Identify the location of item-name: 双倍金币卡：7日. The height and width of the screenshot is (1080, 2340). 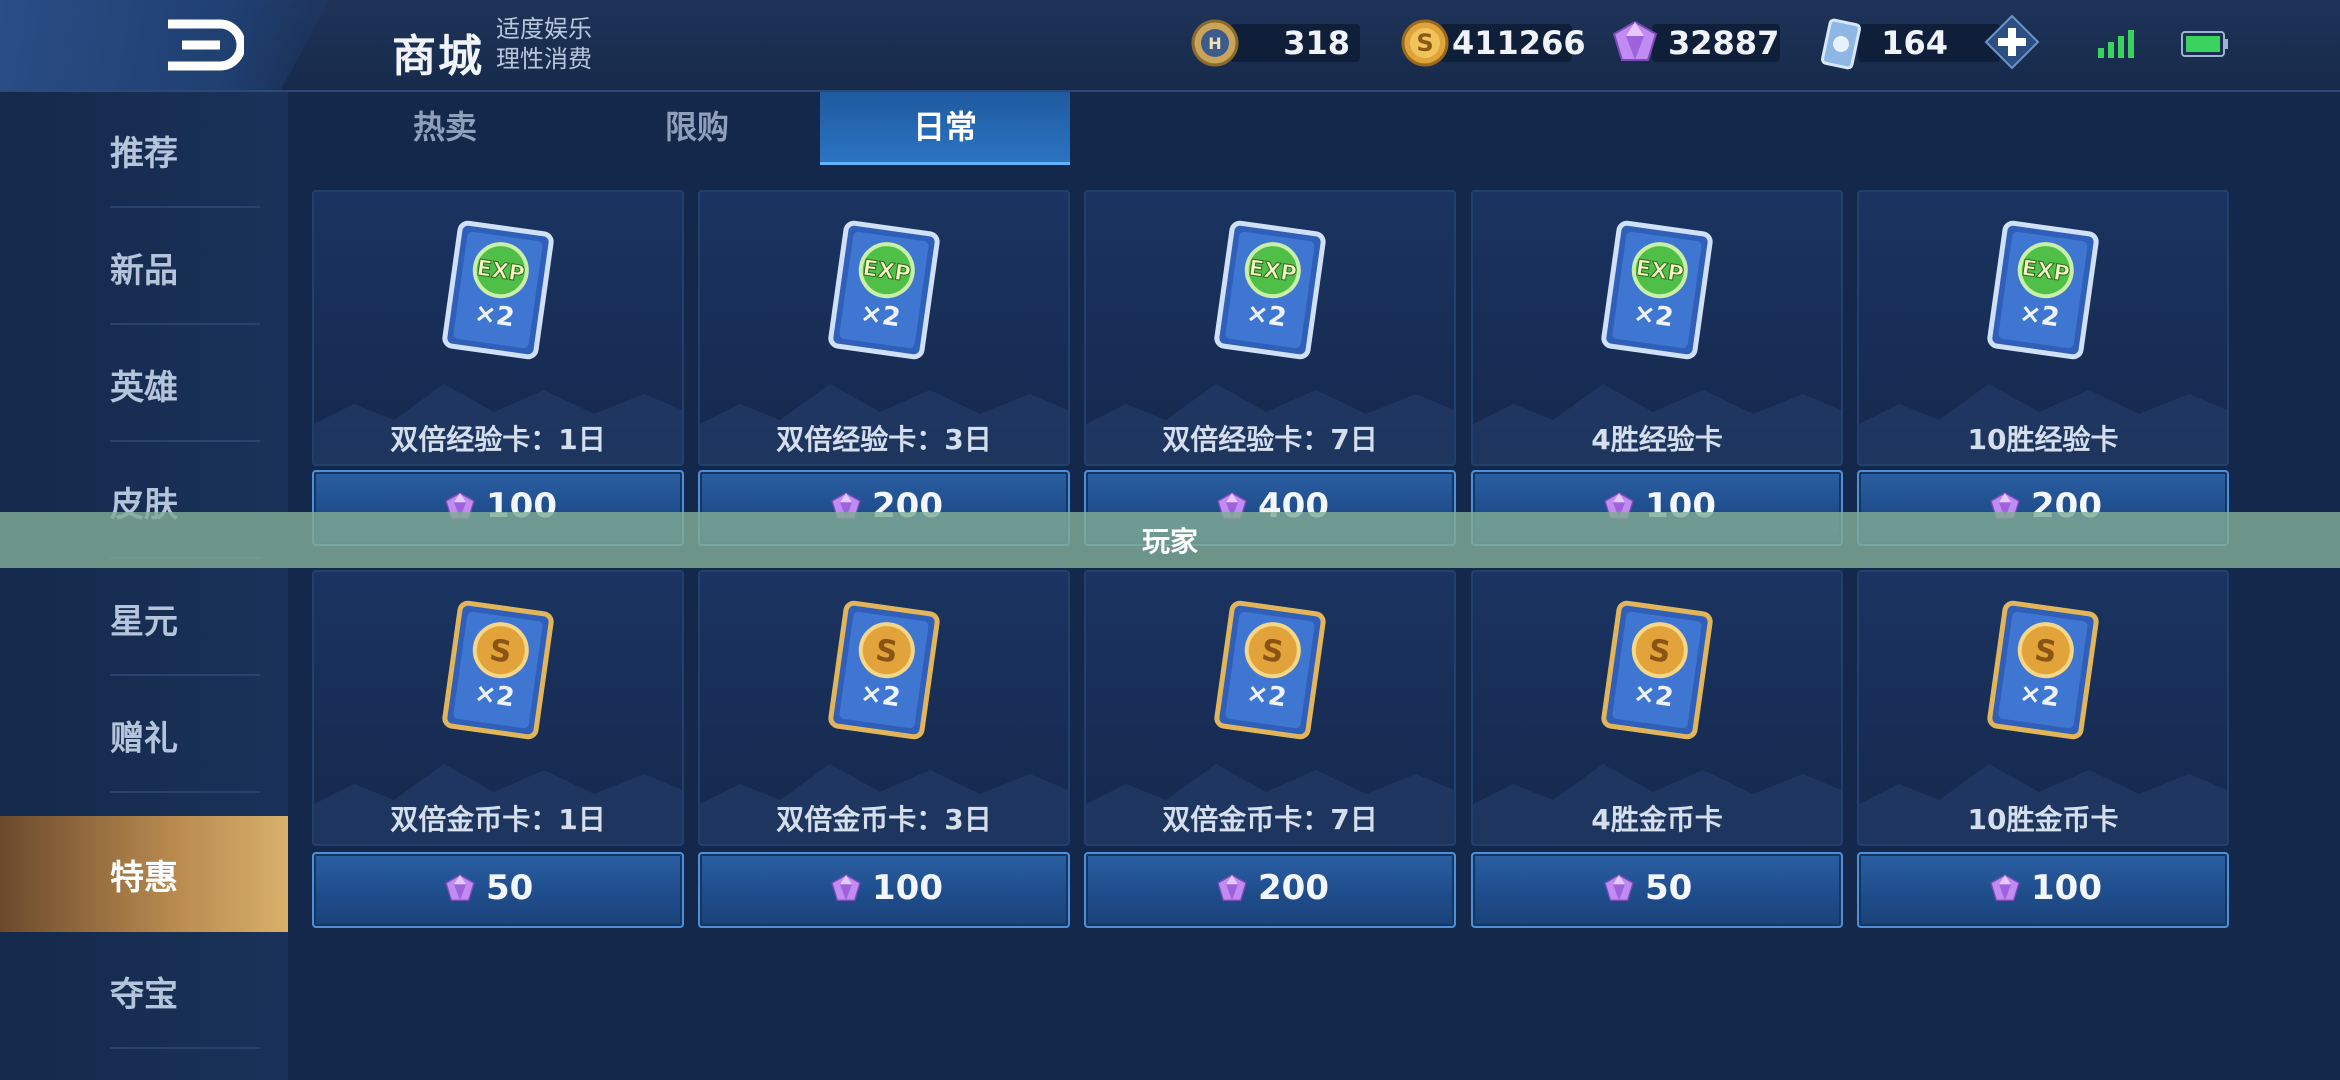
(1270, 819).